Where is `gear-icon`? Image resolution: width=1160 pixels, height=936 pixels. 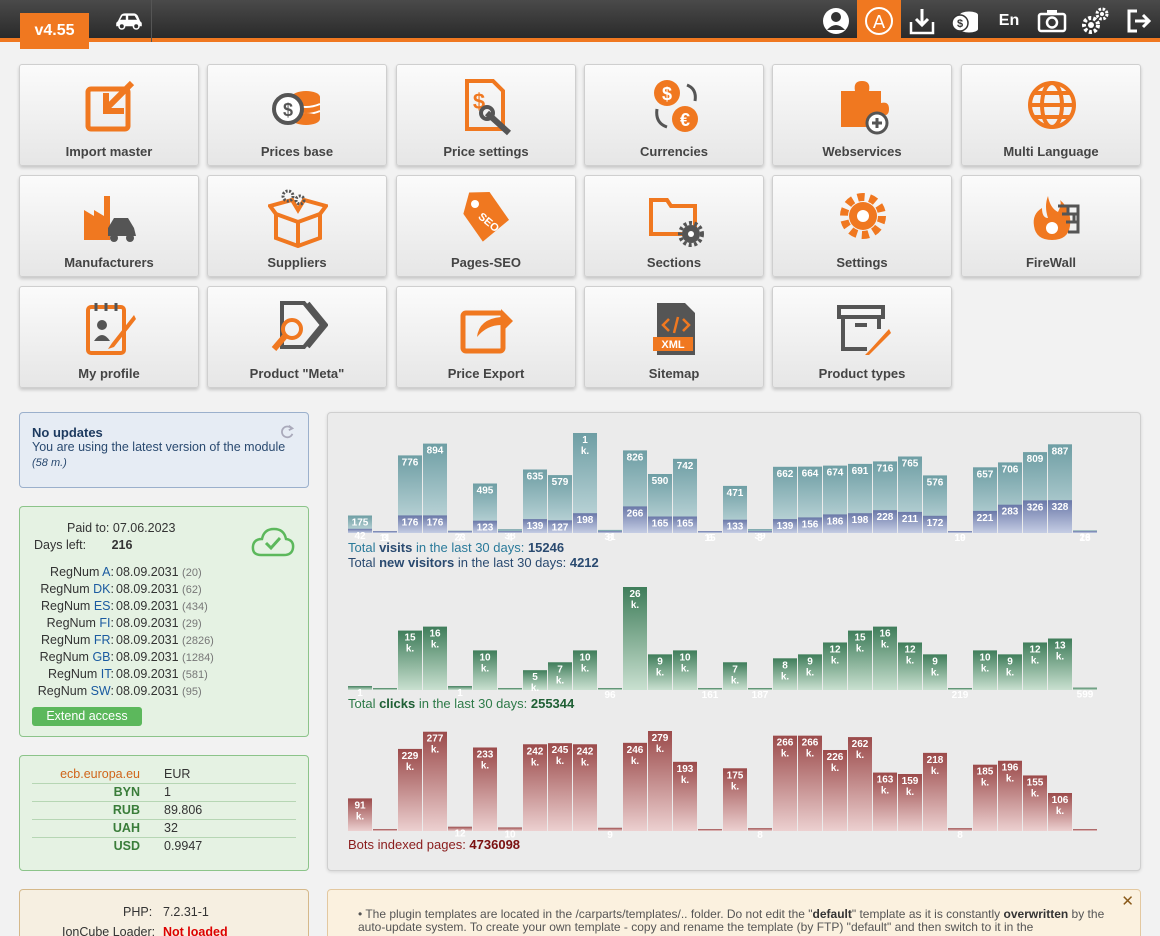
gear-icon is located at coordinates (863, 216).